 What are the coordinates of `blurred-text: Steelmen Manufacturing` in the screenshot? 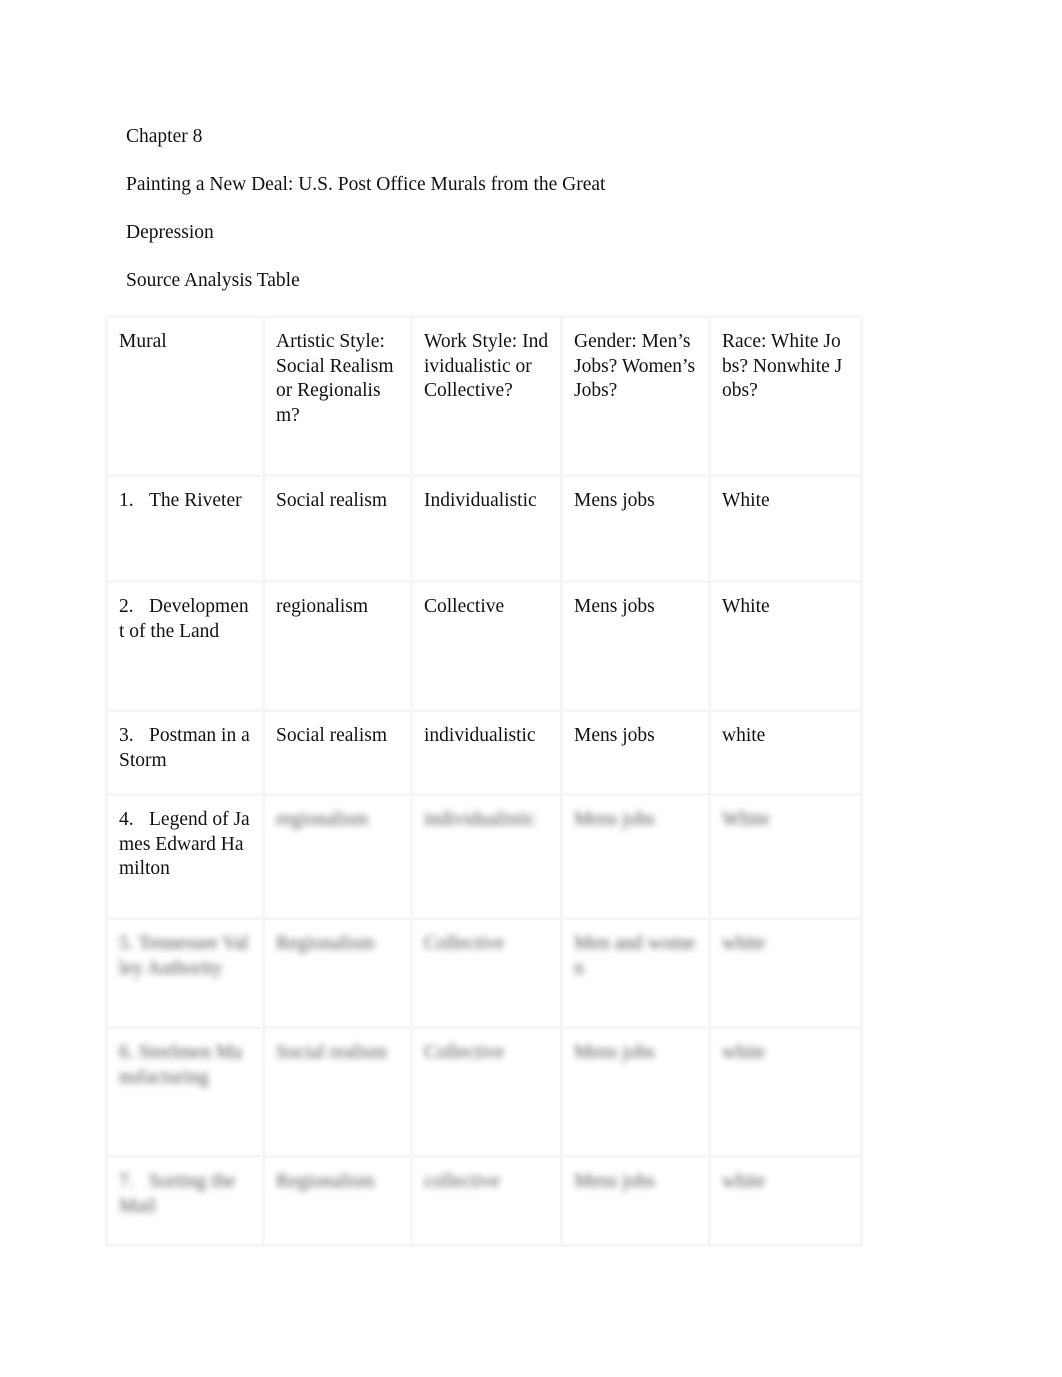 It's located at (180, 1065).